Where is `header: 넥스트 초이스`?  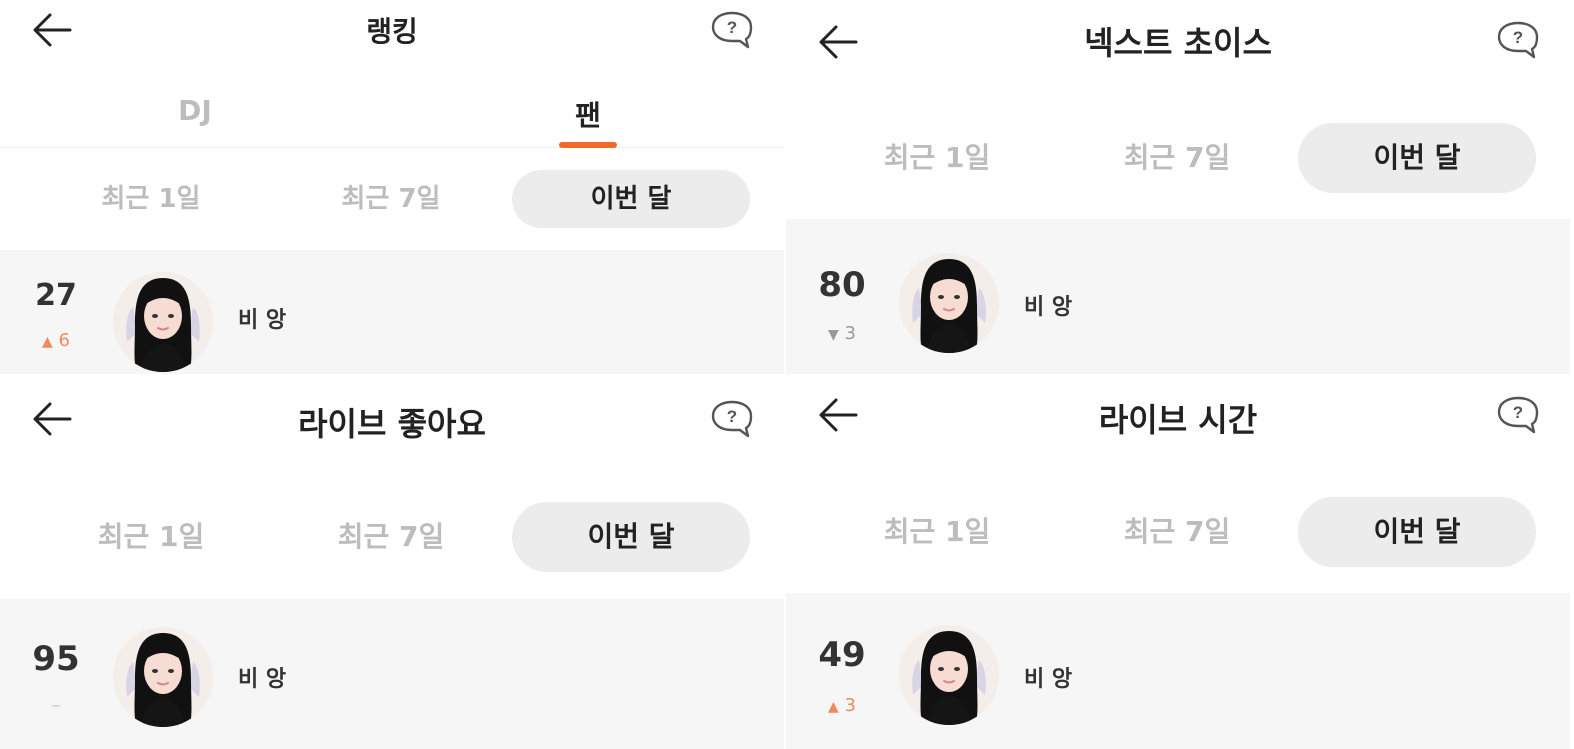
header: 넥스트 초이스 is located at coordinates (1178, 45).